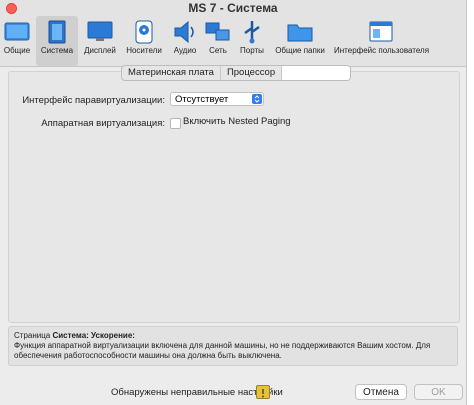  What do you see at coordinates (382, 50) in the screenshot?
I see `toolbar-item-label: Интерфейс пользователя` at bounding box center [382, 50].